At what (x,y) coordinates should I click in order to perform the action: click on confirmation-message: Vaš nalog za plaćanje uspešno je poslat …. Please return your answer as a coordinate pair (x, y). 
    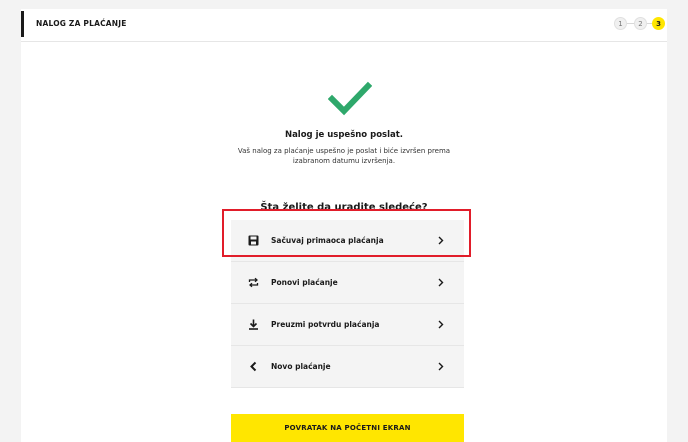
    Looking at the image, I should click on (344, 156).